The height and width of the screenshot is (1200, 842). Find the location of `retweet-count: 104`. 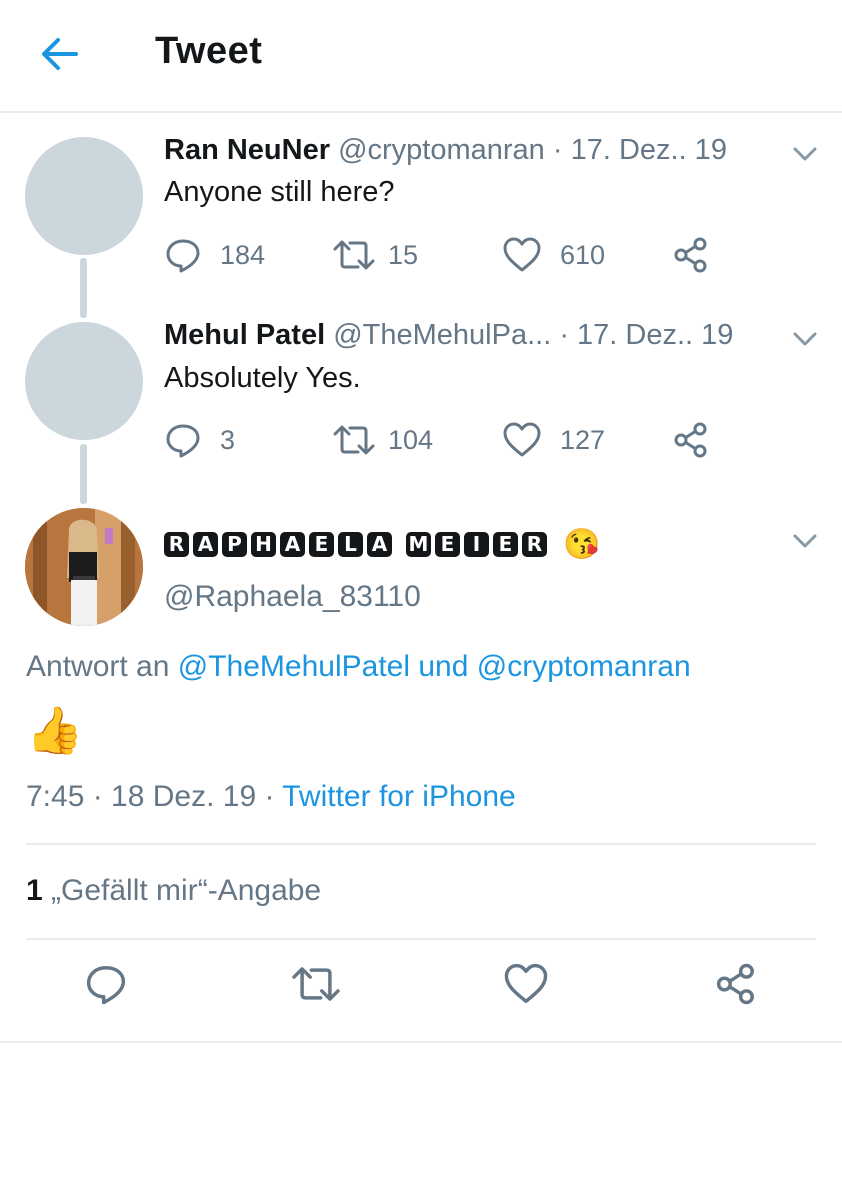

retweet-count: 104 is located at coordinates (411, 439).